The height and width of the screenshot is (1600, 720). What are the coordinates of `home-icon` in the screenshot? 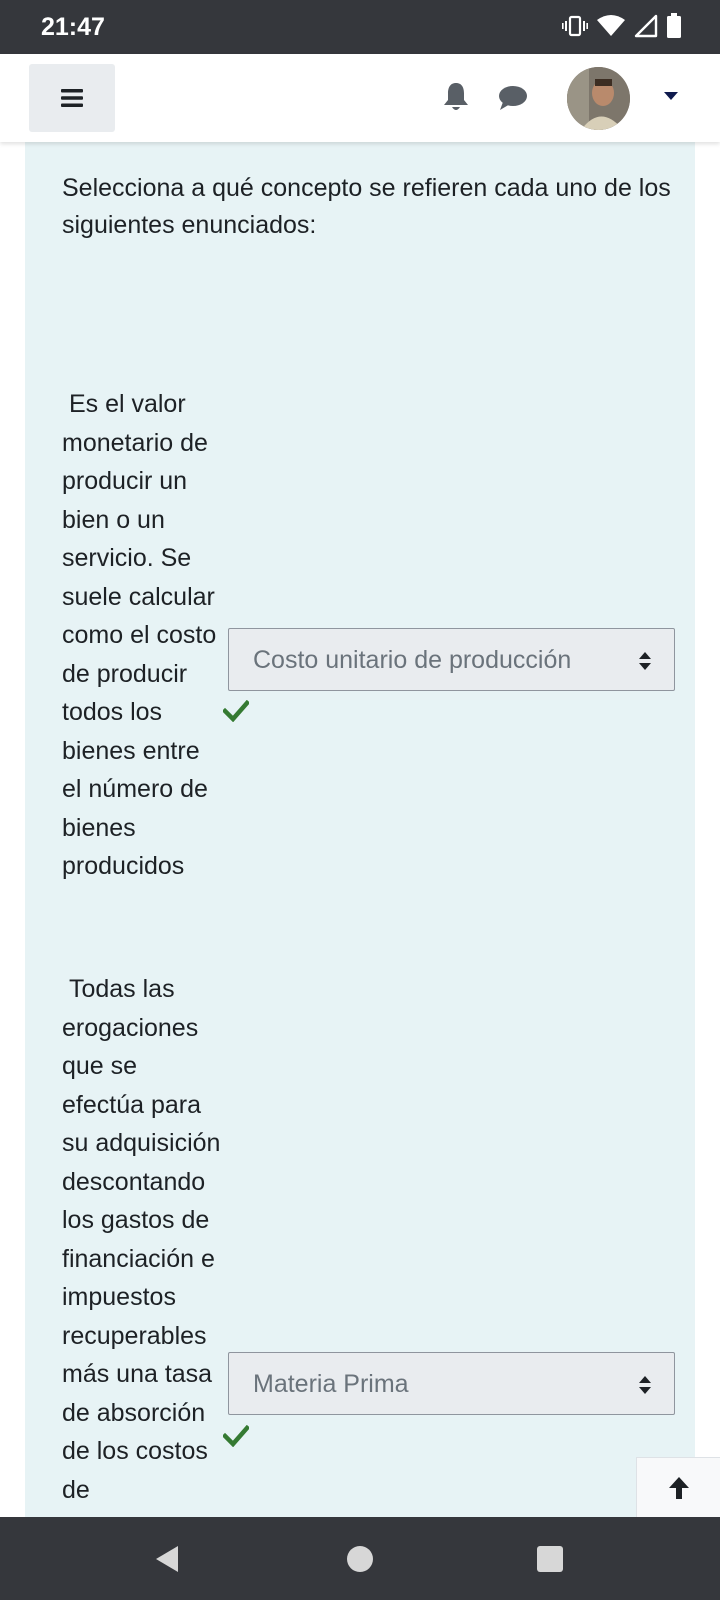 It's located at (360, 1559).